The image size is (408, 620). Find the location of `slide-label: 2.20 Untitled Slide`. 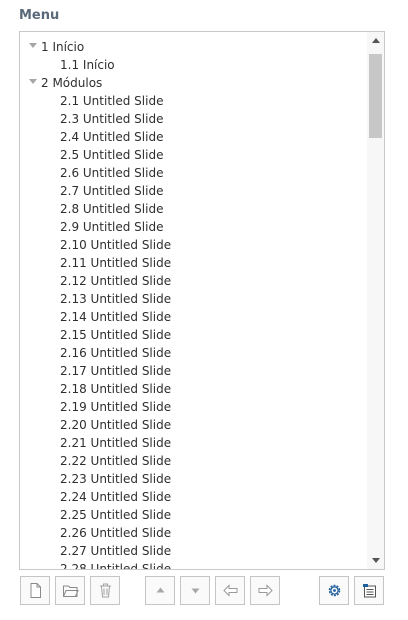

slide-label: 2.20 Untitled Slide is located at coordinates (116, 425).